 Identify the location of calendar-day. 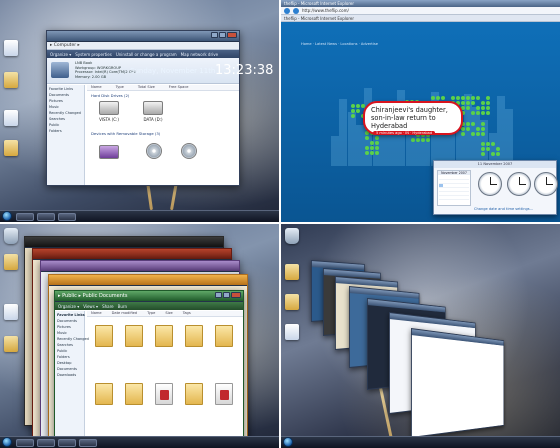
(466, 198).